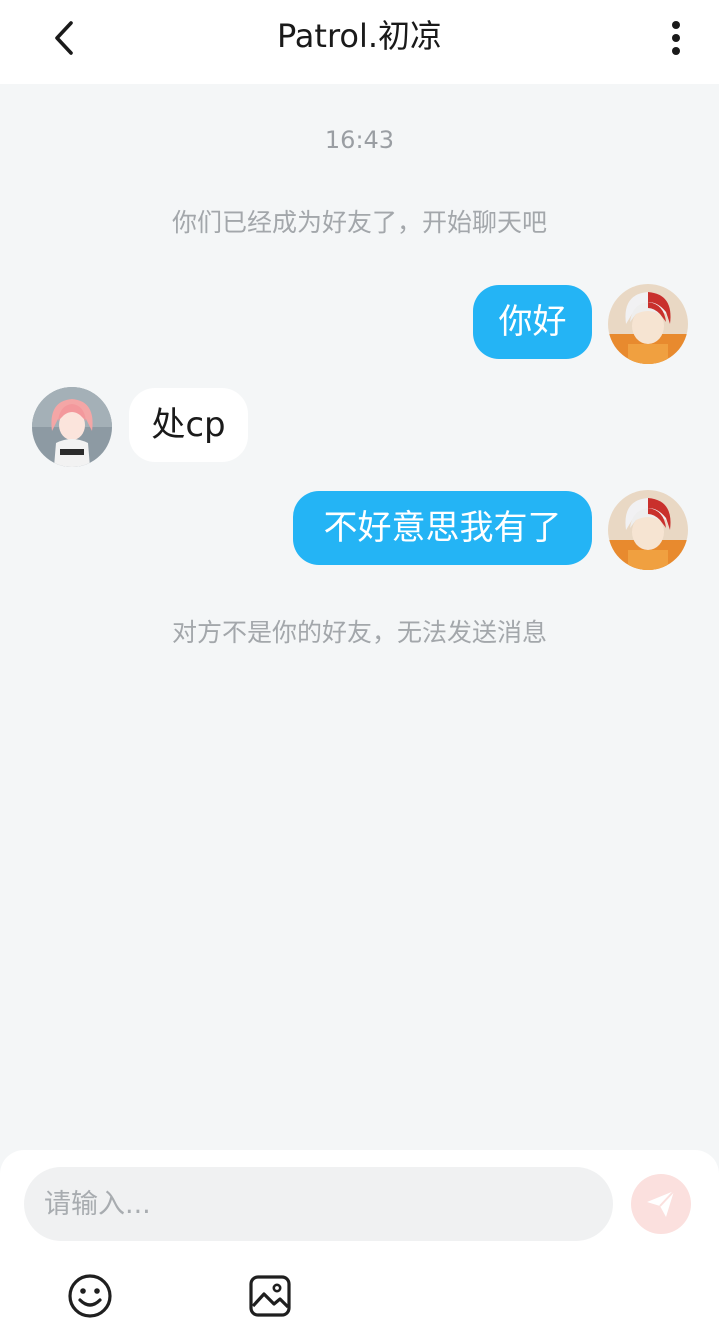 Image resolution: width=719 pixels, height=1339 pixels. Describe the element at coordinates (72, 427) in the screenshot. I see `contact-avatar` at that location.